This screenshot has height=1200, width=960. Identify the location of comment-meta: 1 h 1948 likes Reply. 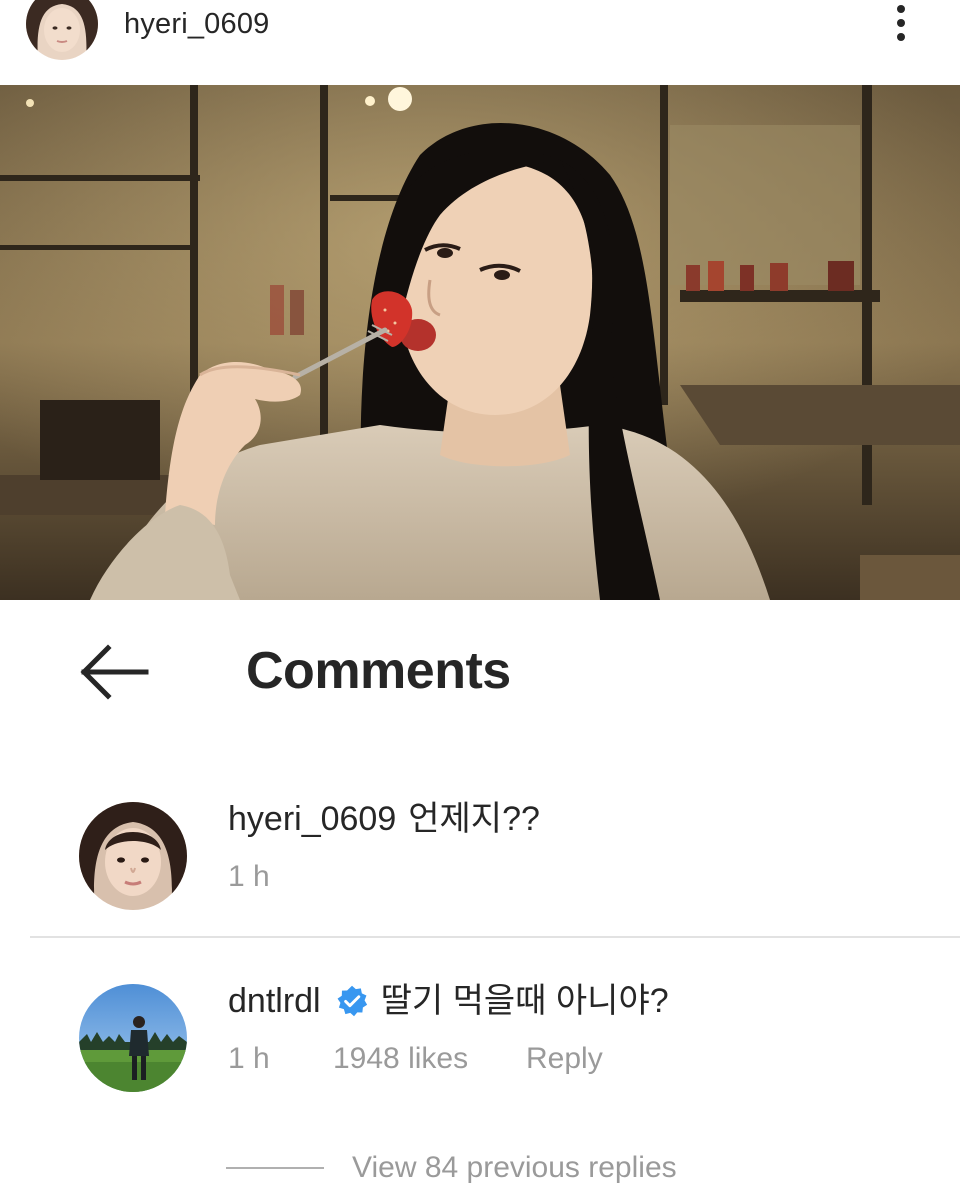
(528, 1060).